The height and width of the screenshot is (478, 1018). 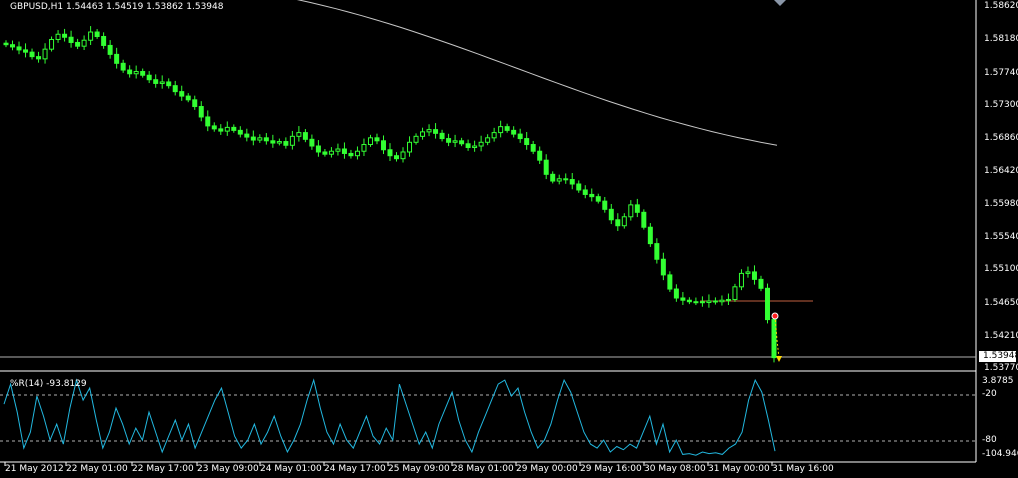 What do you see at coordinates (1001, 138) in the screenshot?
I see `price-axis-label: 1.56860` at bounding box center [1001, 138].